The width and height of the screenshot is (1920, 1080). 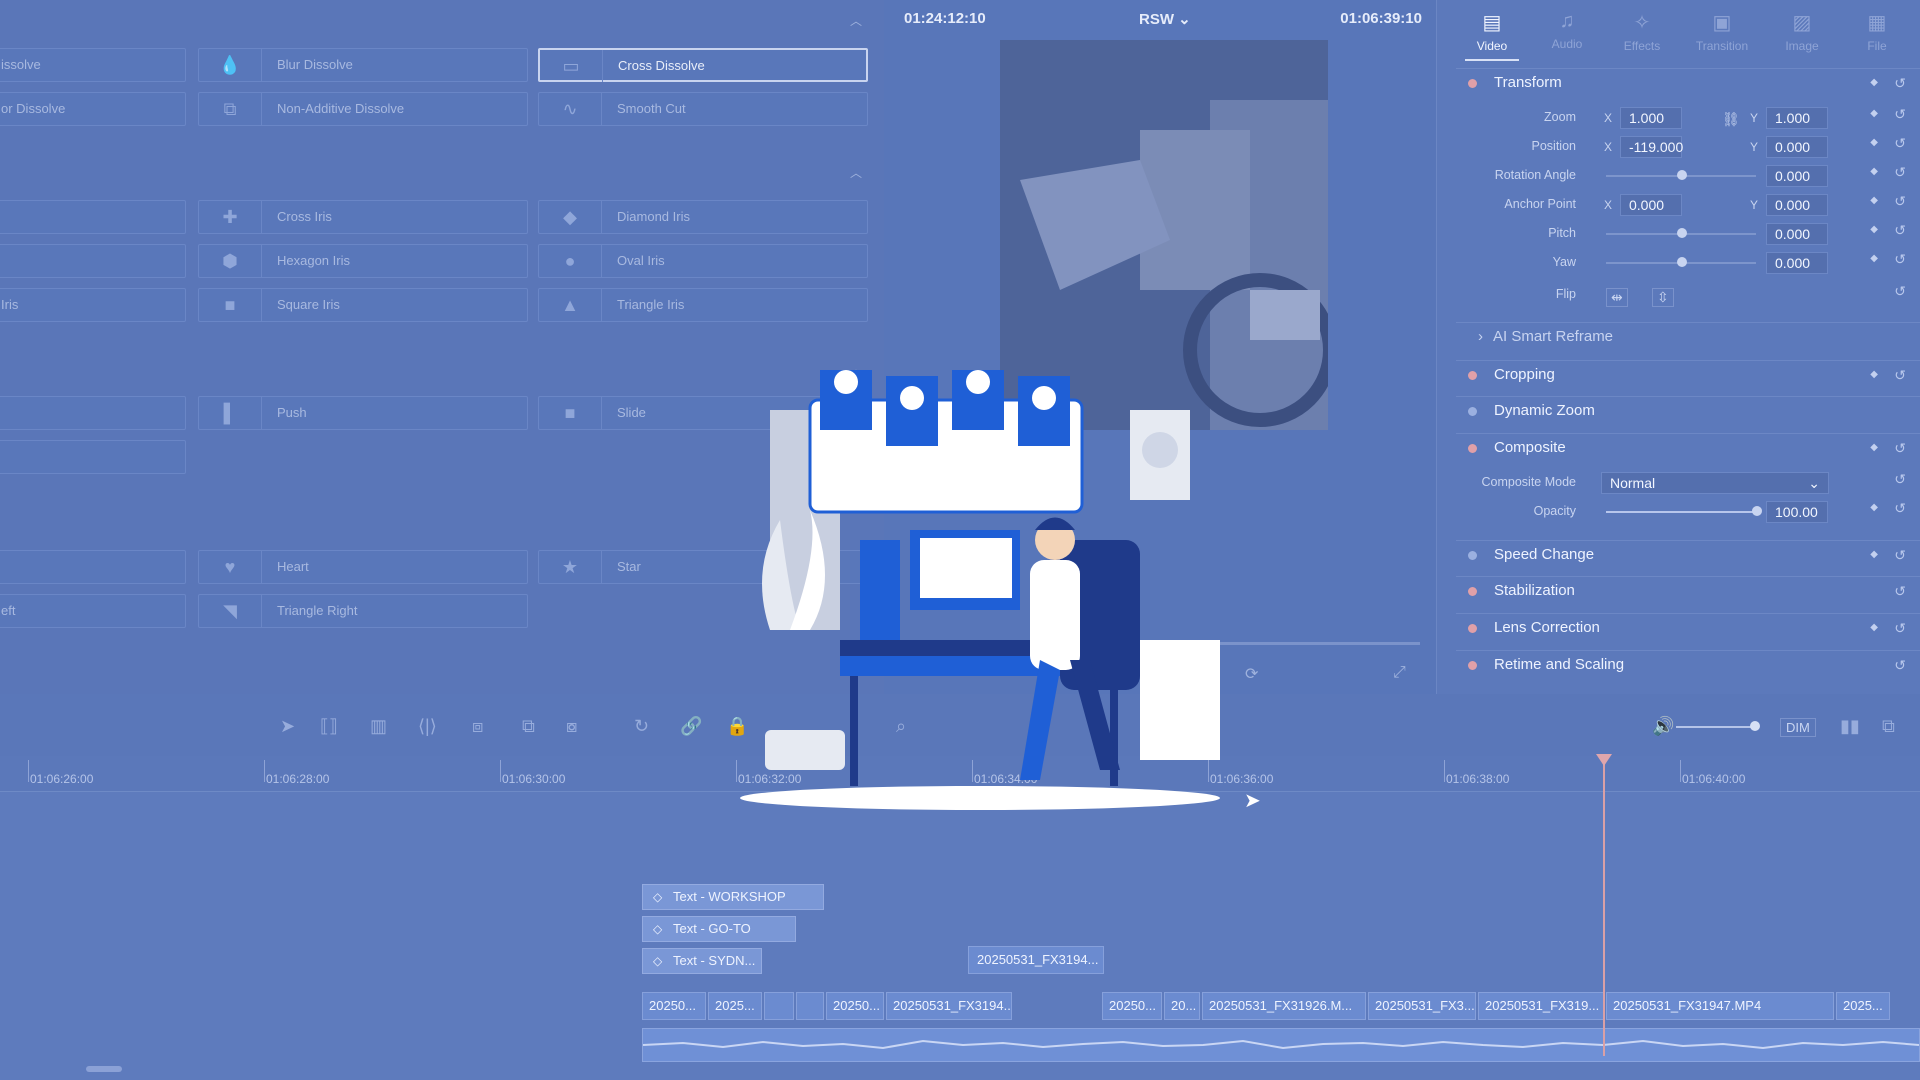 I want to click on effect-diamond-iris: ◆ Diamond Iris, so click(x=703, y=217).